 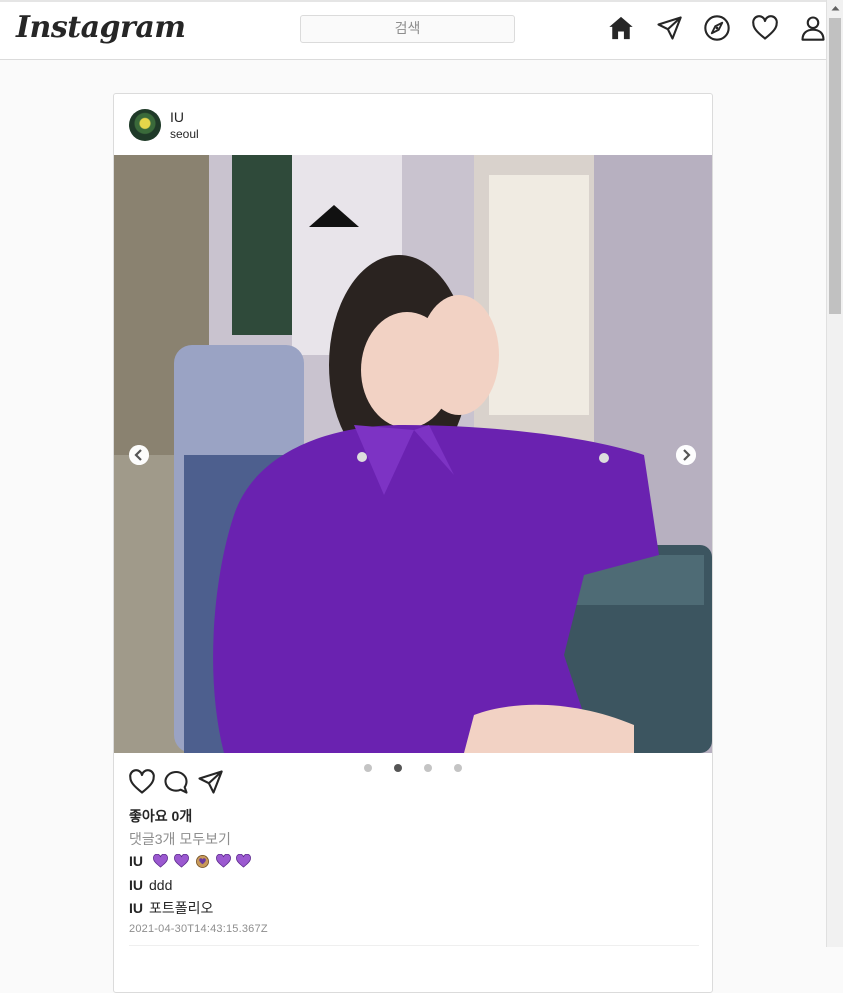 I want to click on top-navigation-bar: Instagram 검색, so click(x=413, y=30).